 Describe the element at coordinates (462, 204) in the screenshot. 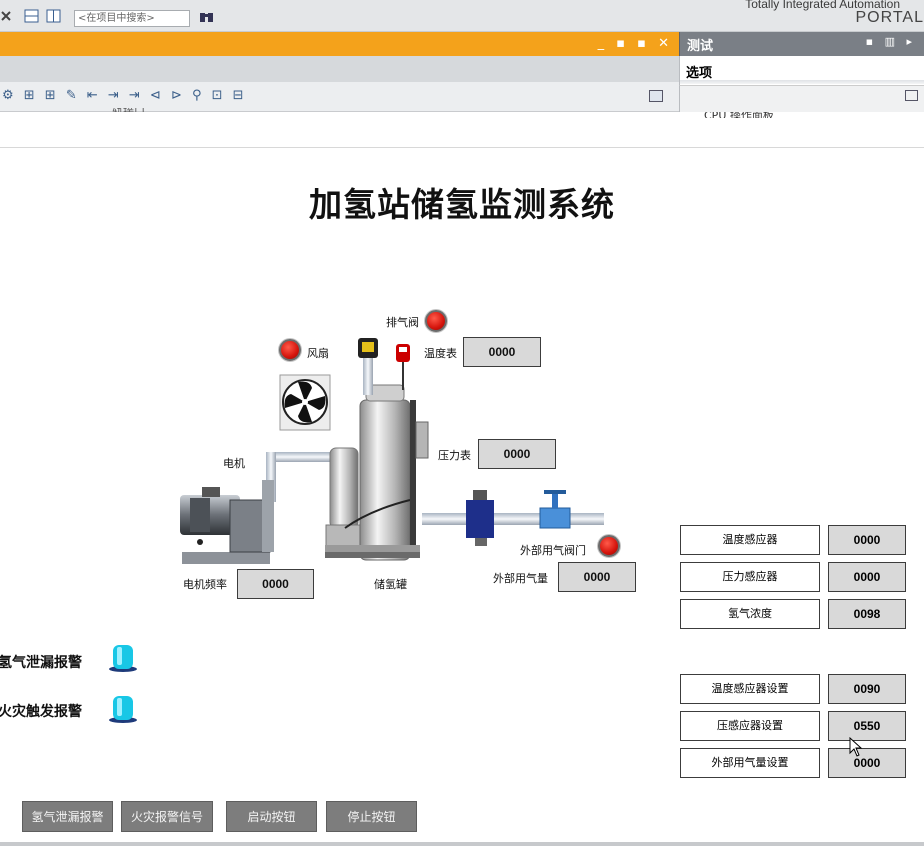

I see `page-title: 加氢站储氢监测系统` at that location.